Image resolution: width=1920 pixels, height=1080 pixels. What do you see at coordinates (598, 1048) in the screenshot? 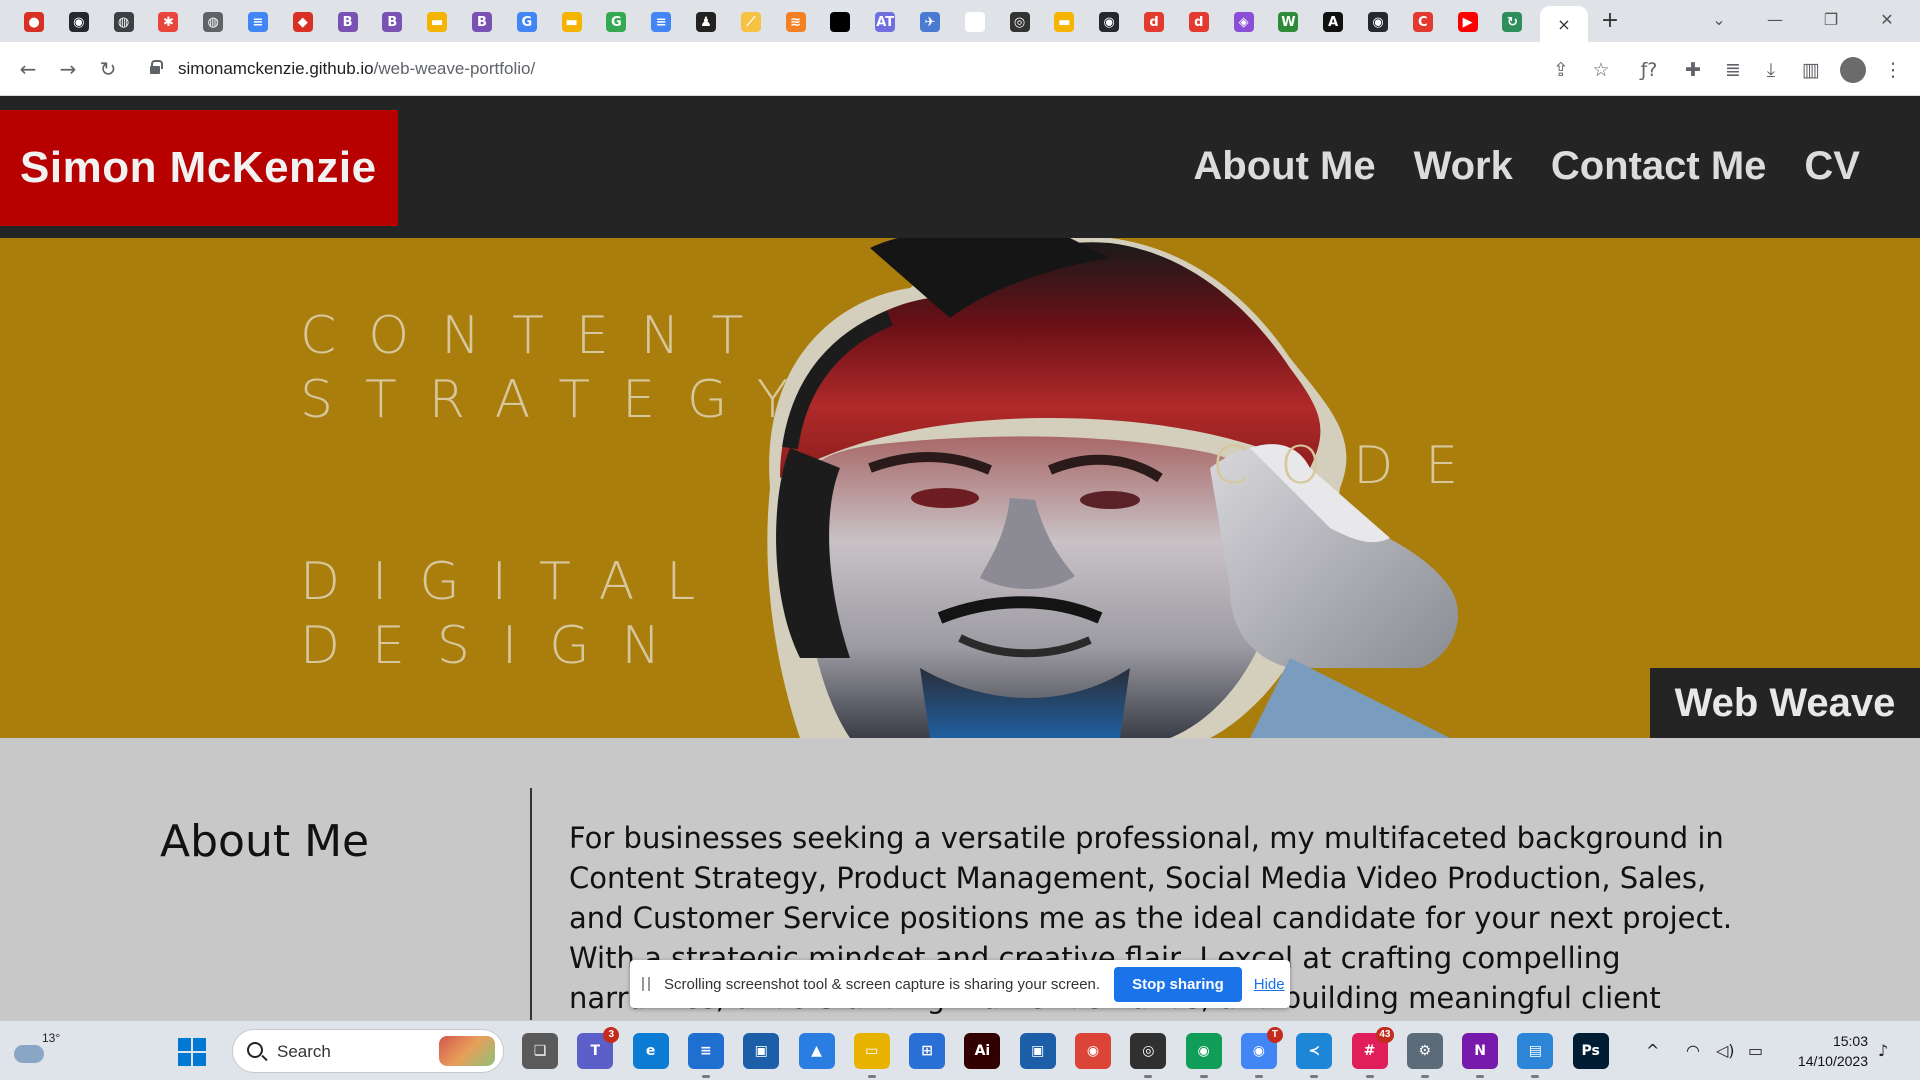
I see `teams-icon: T3` at bounding box center [598, 1048].